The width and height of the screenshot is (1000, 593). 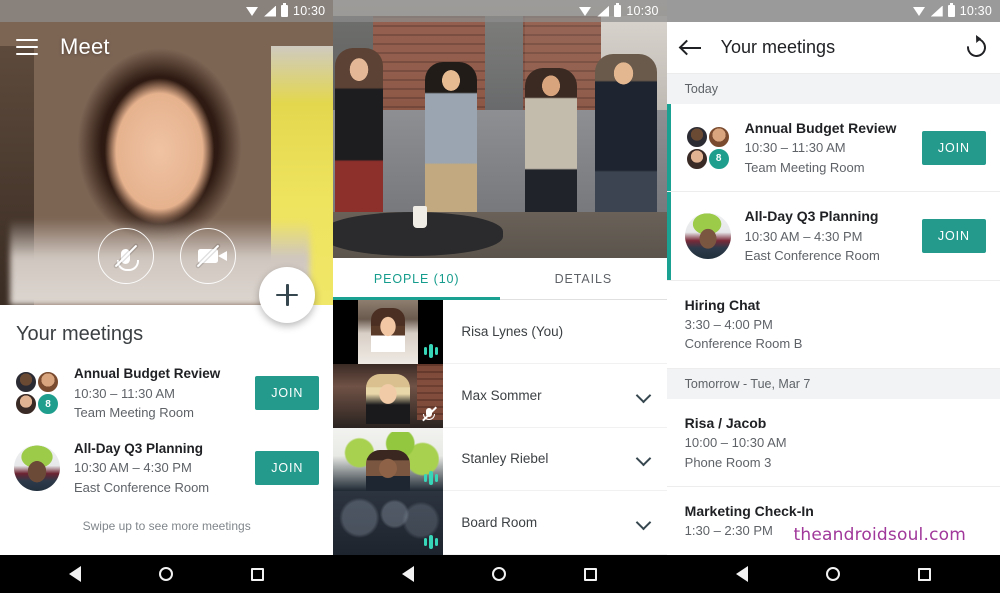 What do you see at coordinates (500, 129) in the screenshot?
I see `meeting-room-video` at bounding box center [500, 129].